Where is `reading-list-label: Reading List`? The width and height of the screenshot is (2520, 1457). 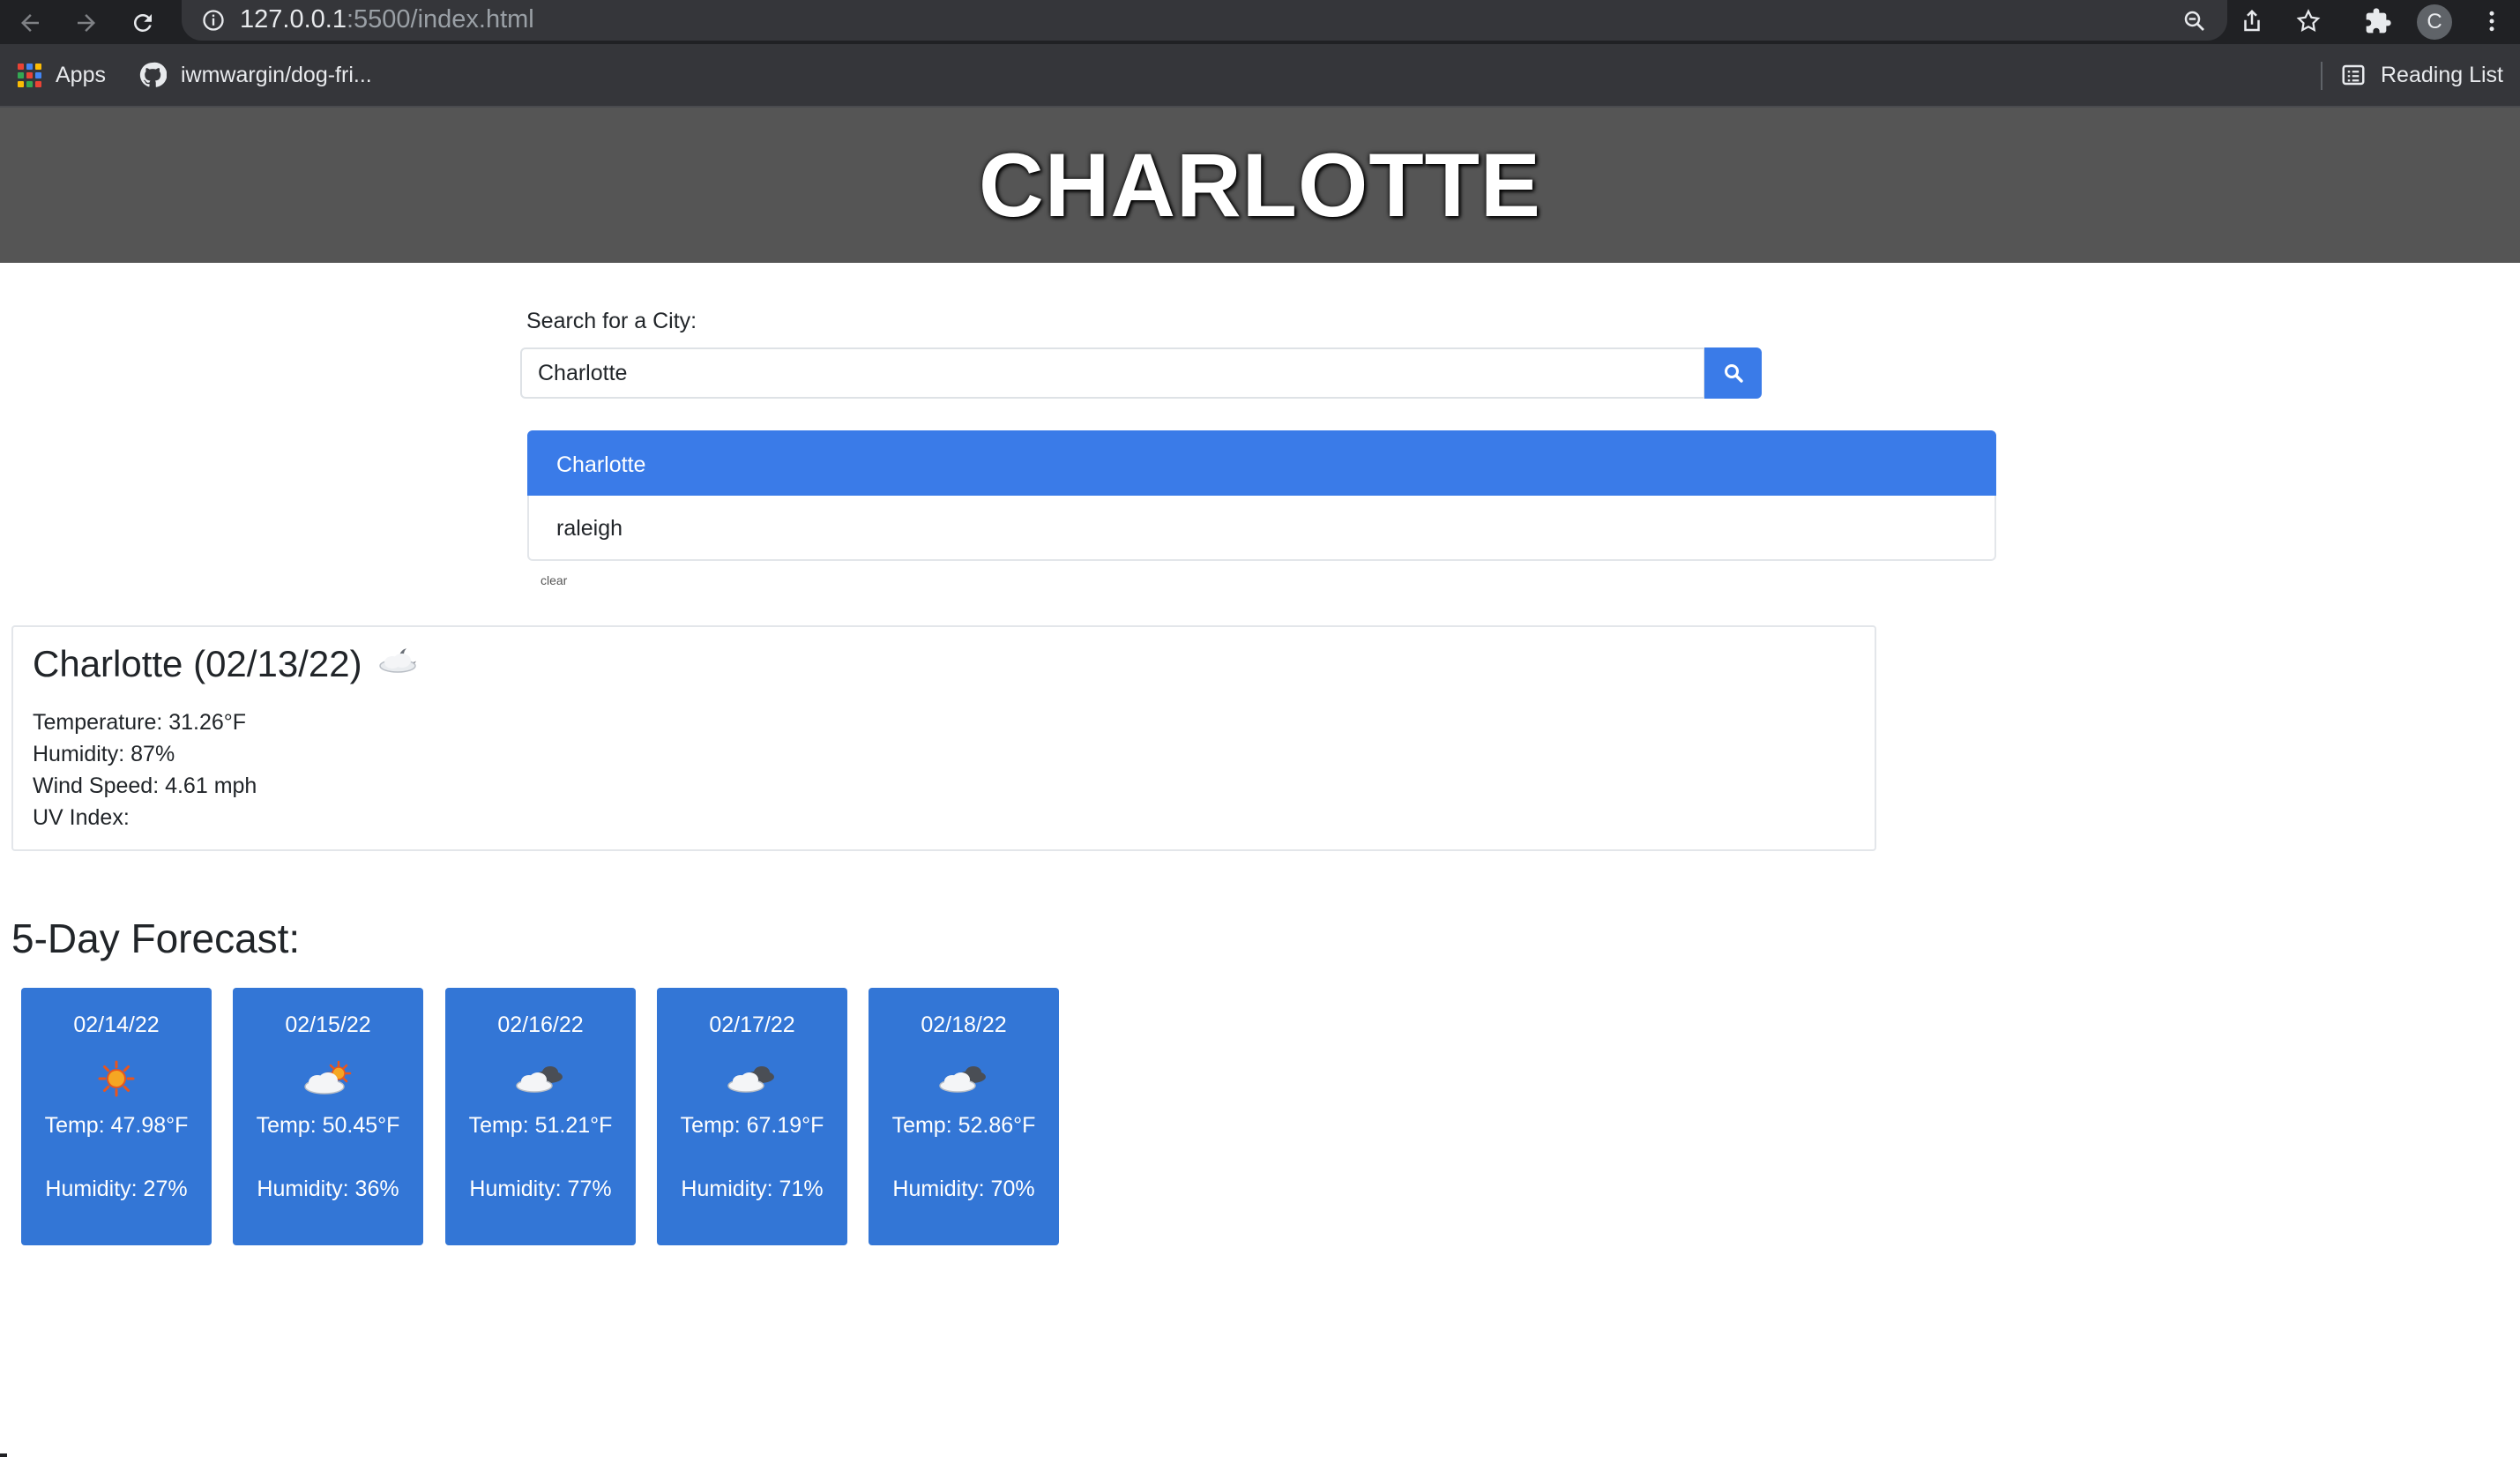
reading-list-label: Reading List is located at coordinates (2442, 75).